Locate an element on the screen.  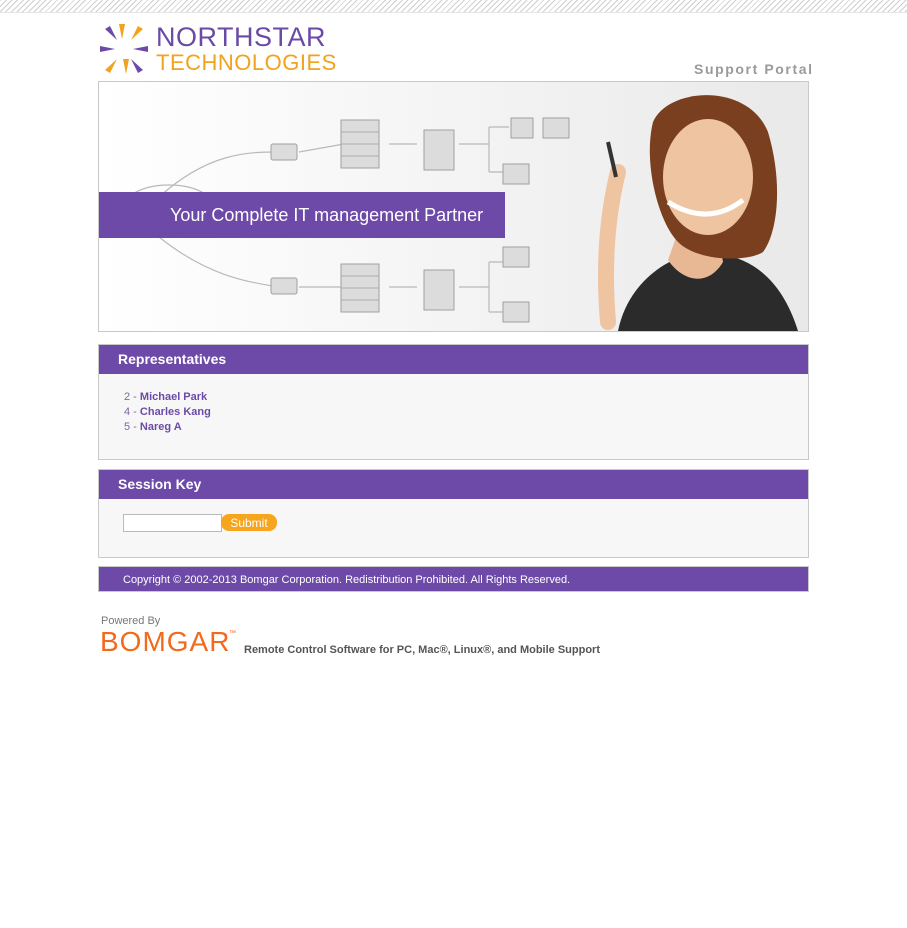
list-item: 4 - Charles Kang is located at coordinates (466, 412).